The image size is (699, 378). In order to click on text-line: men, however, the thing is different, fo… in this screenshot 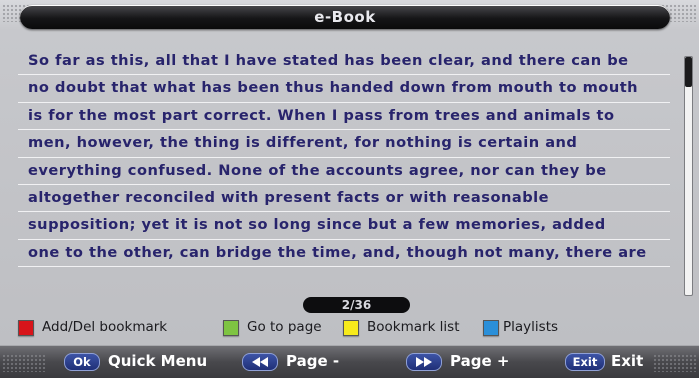, I will do `click(344, 144)`.